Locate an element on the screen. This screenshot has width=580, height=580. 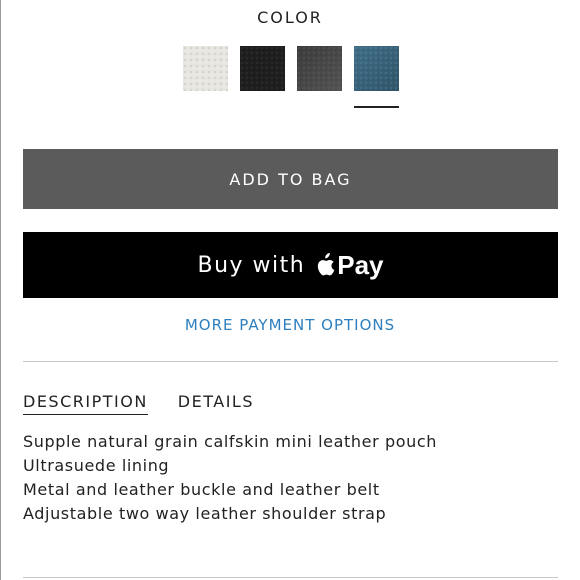
add-to-bag-button: ADD TO BAG is located at coordinates (290, 179).